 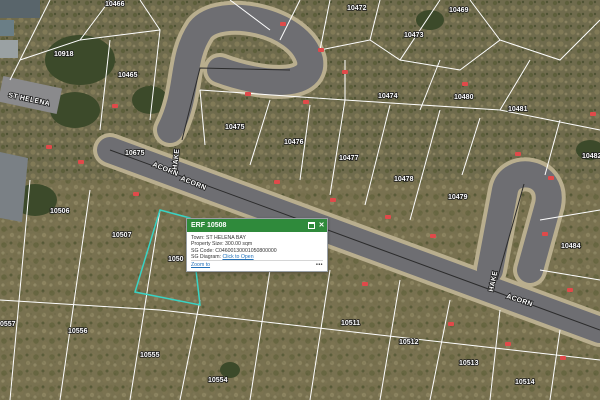 I want to click on maximize-icon, so click(x=311, y=225).